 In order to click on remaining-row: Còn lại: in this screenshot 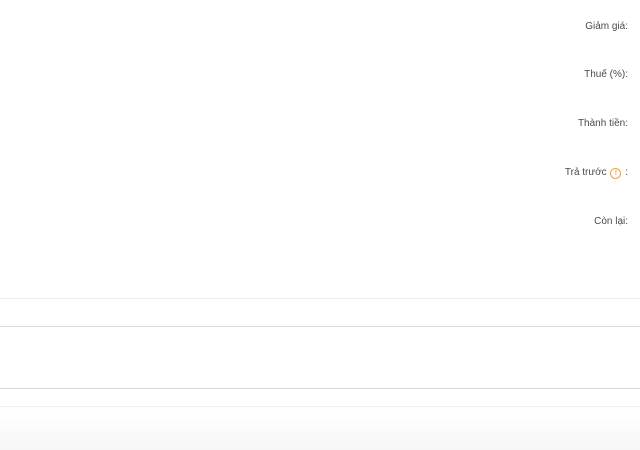, I will do `click(611, 222)`.